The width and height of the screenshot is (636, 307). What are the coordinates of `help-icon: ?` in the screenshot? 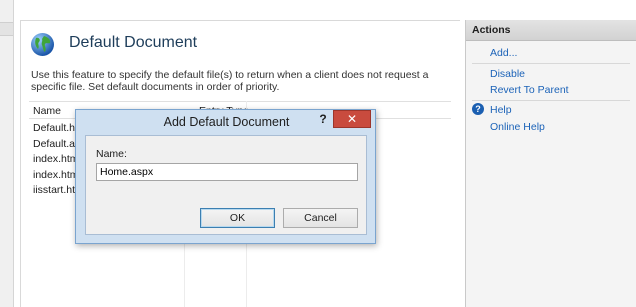 It's located at (478, 109).